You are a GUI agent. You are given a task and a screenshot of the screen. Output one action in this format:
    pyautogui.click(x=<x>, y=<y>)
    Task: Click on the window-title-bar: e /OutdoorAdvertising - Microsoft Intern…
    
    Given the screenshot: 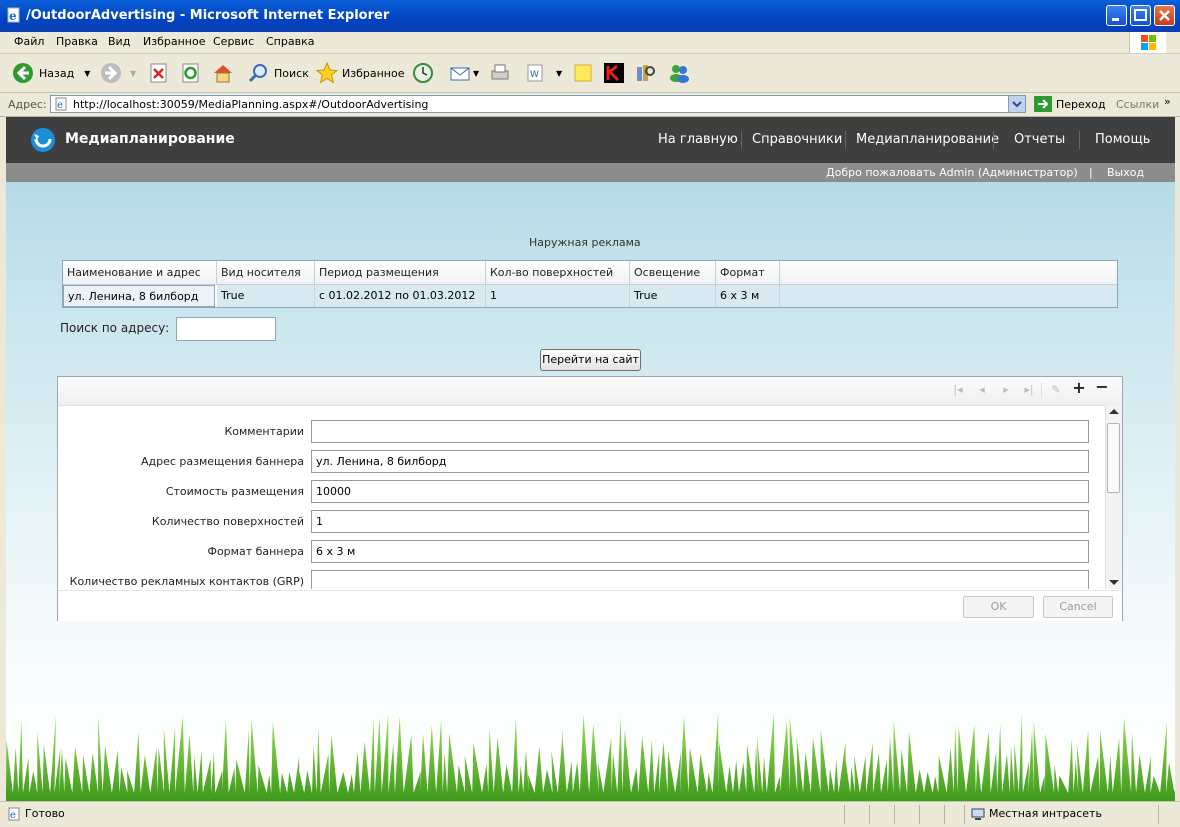 What is the action you would take?
    pyautogui.click(x=590, y=16)
    